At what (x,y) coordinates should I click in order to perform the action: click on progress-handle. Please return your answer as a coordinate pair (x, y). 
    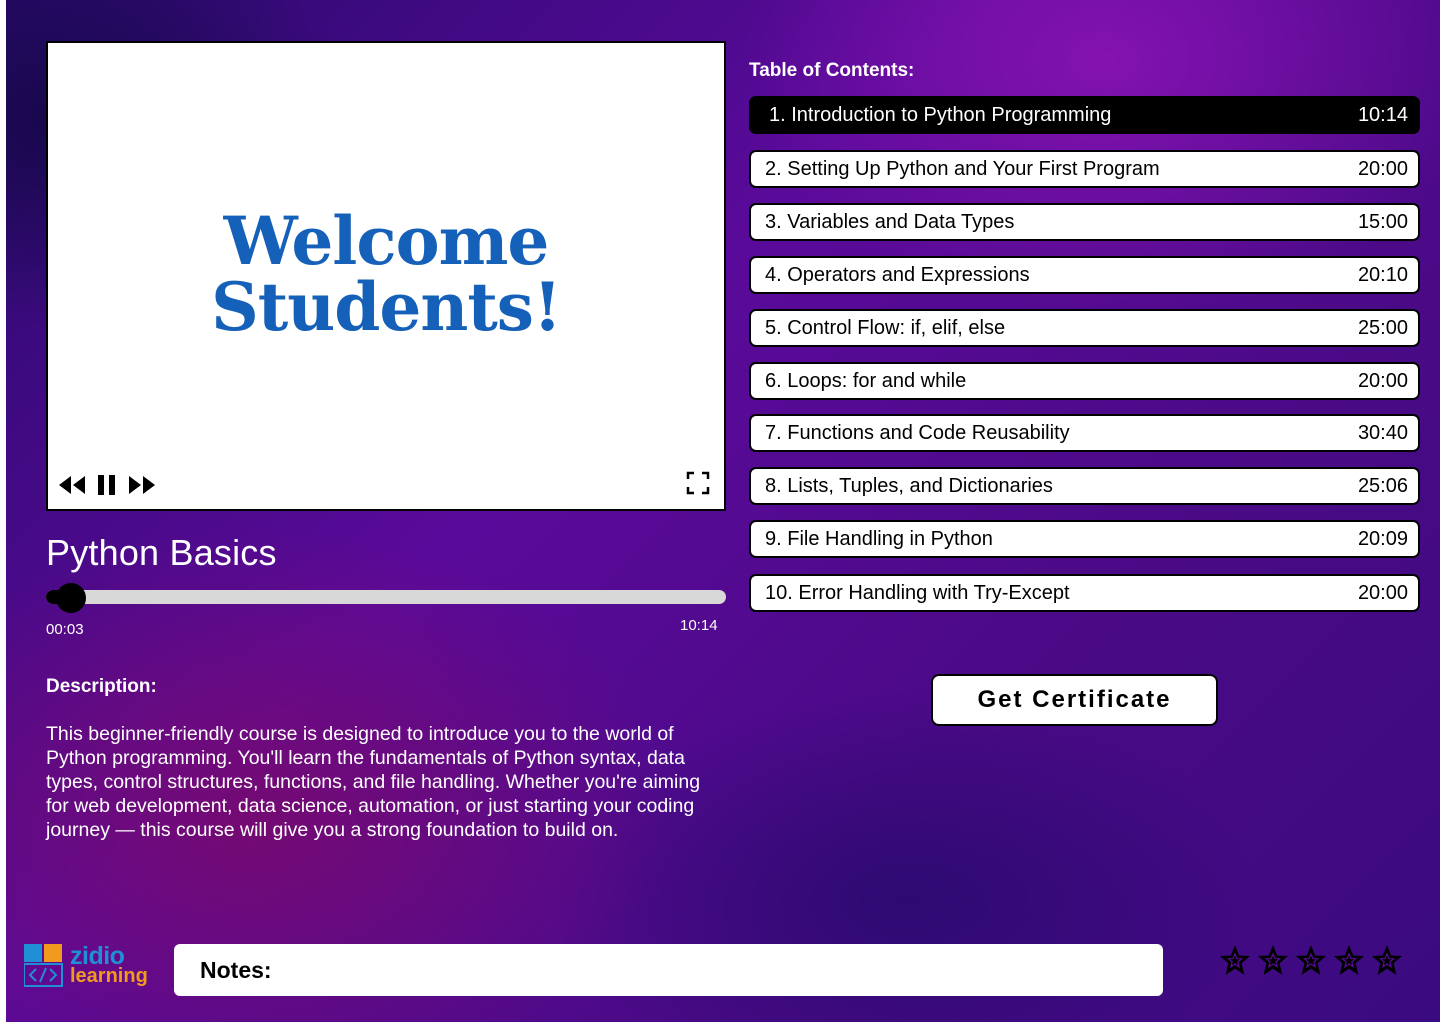
    Looking at the image, I should click on (71, 598).